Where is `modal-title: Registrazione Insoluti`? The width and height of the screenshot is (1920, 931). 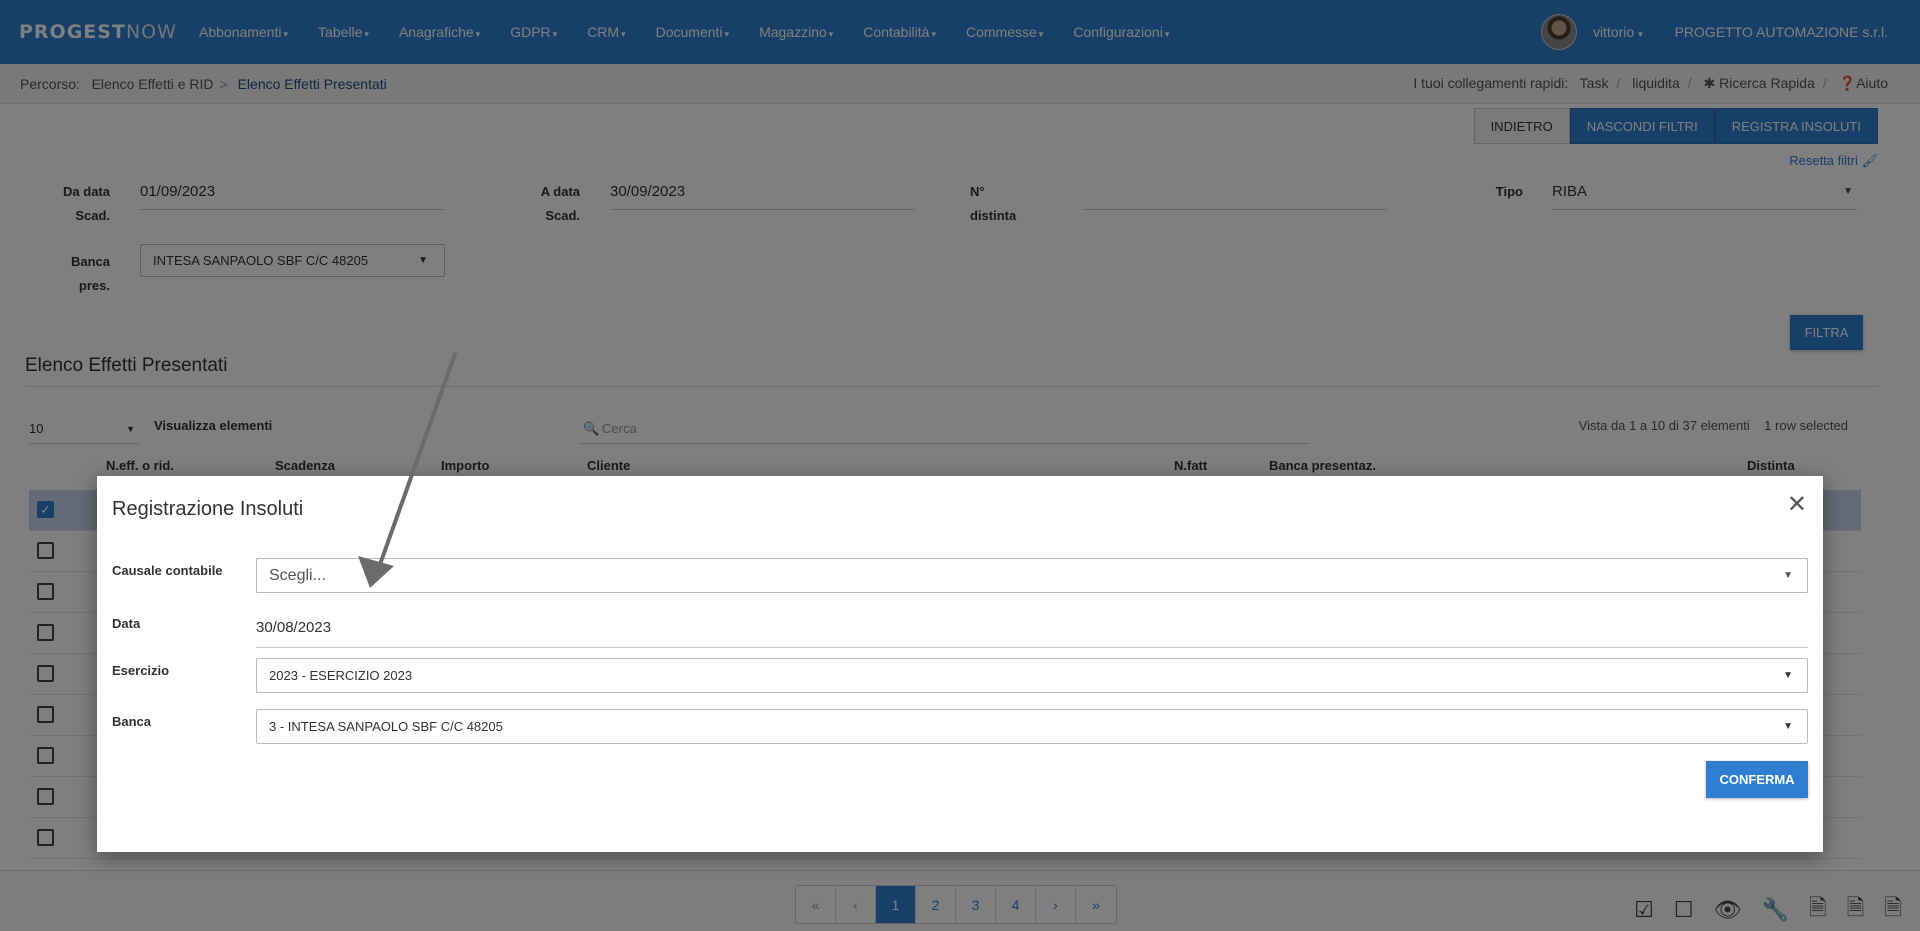
modal-title: Registrazione Insoluti is located at coordinates (208, 509).